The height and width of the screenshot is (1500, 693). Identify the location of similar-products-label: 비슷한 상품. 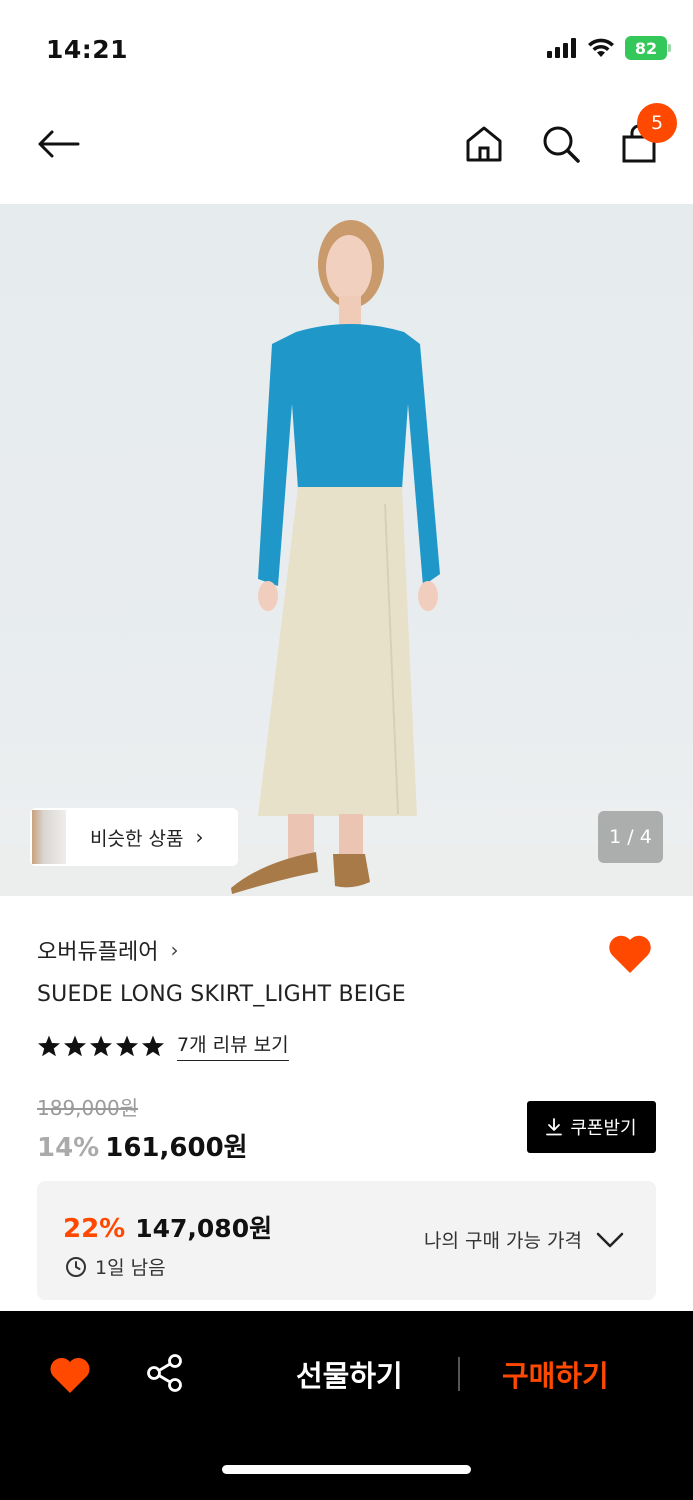
(137, 838).